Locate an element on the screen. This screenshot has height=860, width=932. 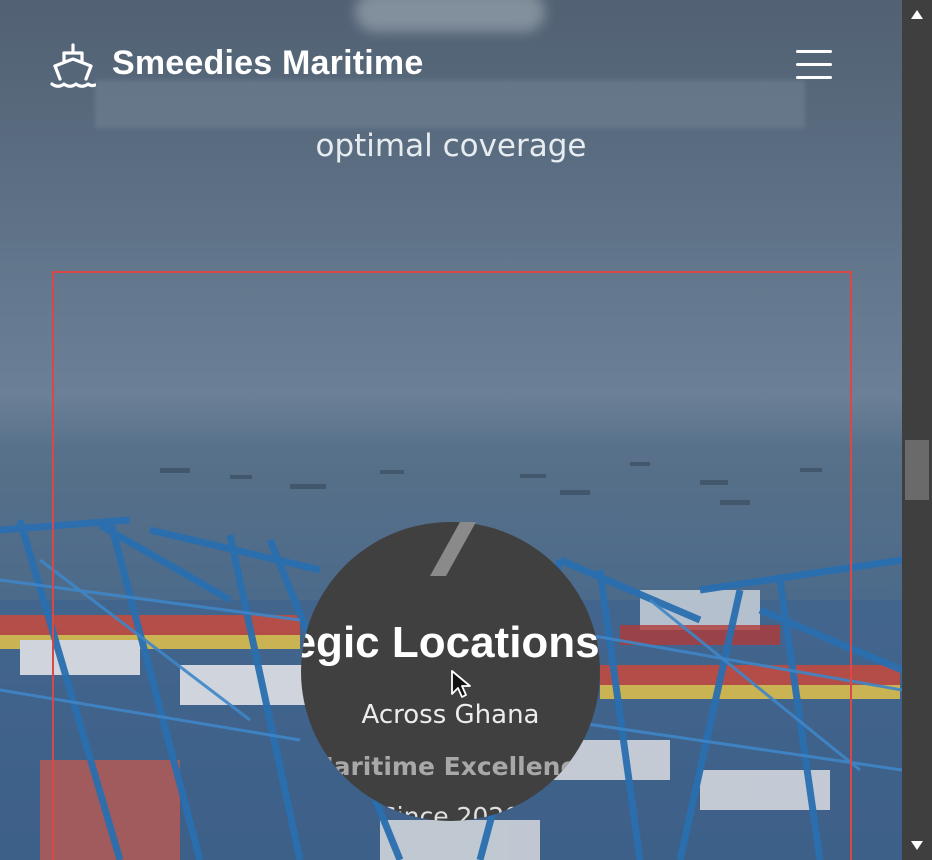
feature-title: Strategic Locations is located at coordinates (450, 643).